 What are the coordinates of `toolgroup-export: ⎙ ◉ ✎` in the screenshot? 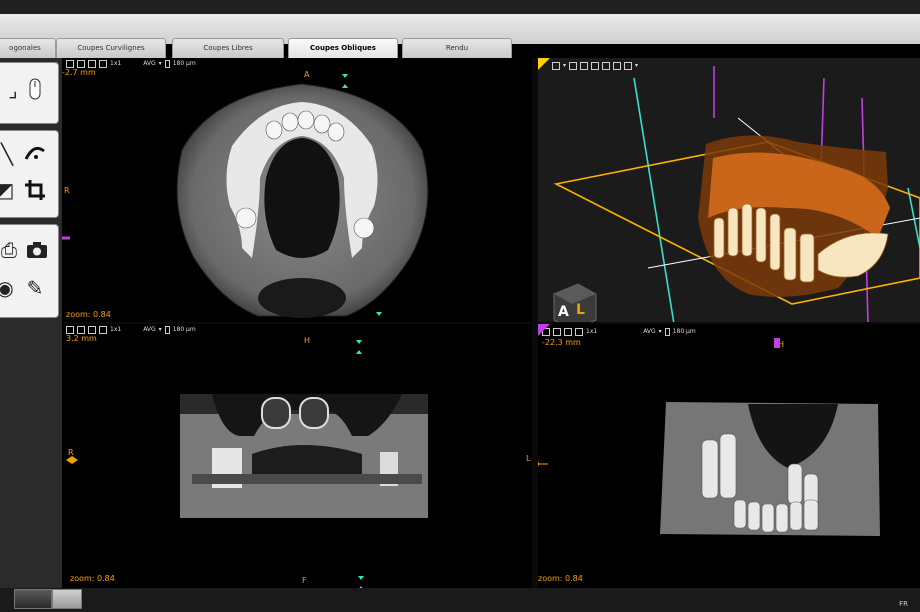 It's located at (29, 271).